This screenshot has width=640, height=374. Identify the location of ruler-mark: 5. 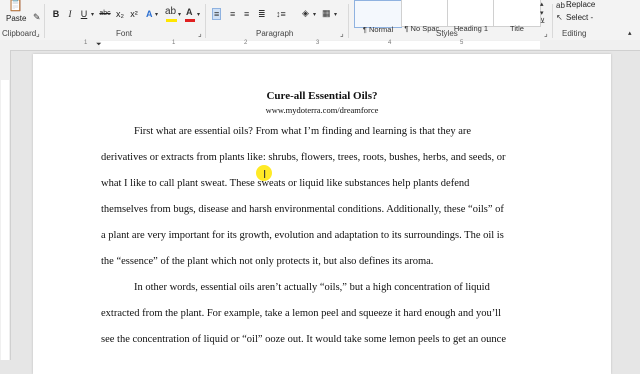
(462, 43).